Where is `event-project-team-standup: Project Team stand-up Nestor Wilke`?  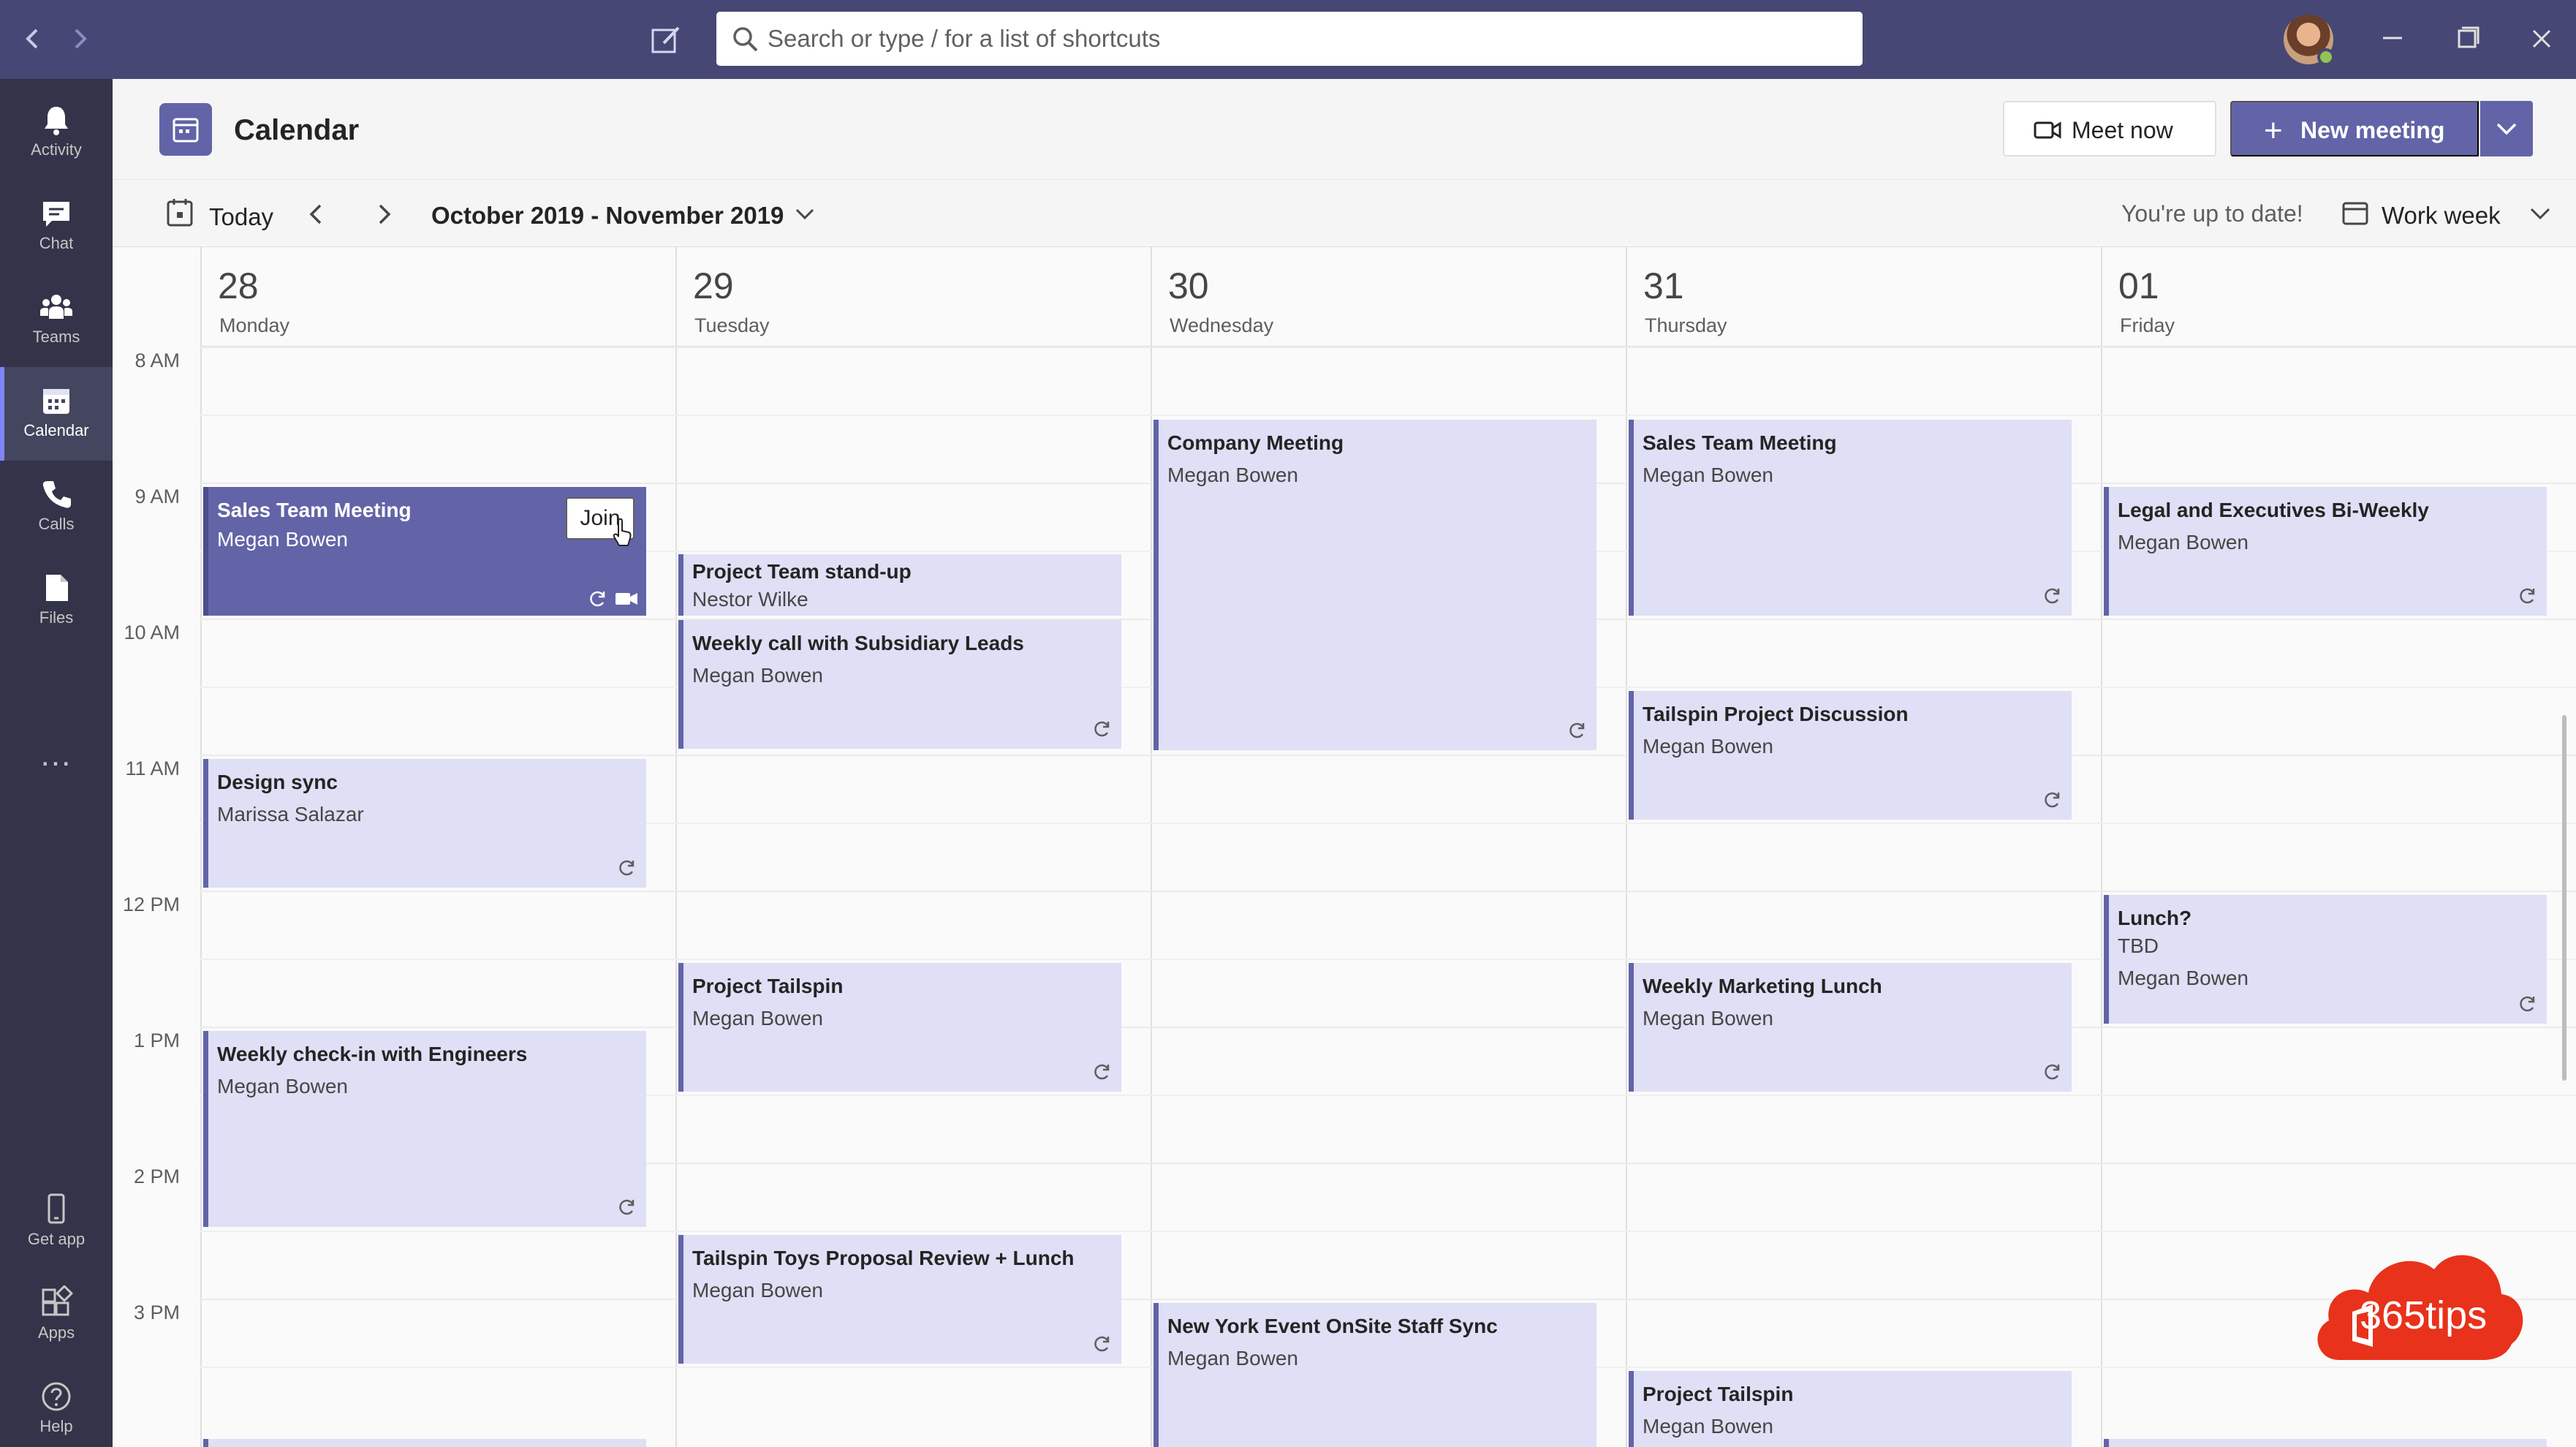 event-project-team-standup: Project Team stand-up Nestor Wilke is located at coordinates (899, 585).